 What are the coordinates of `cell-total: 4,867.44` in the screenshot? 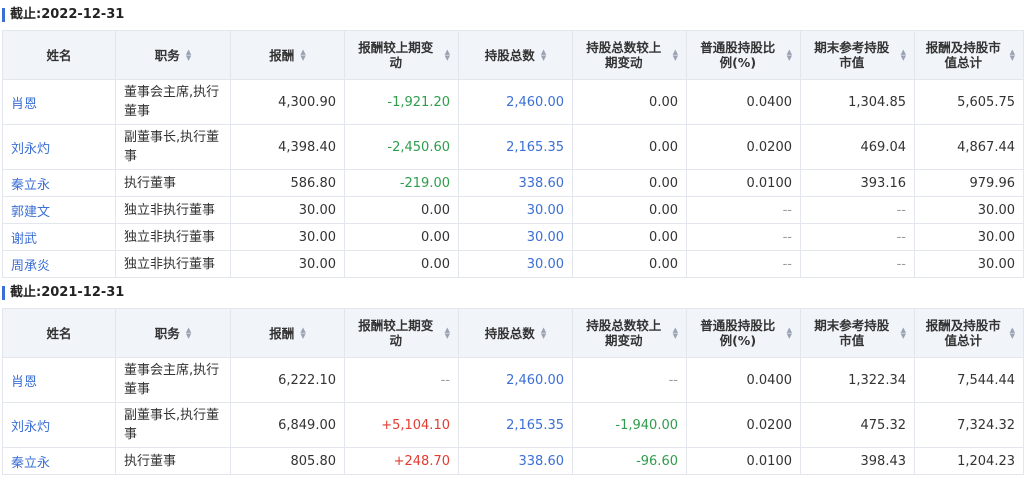 It's located at (969, 147).